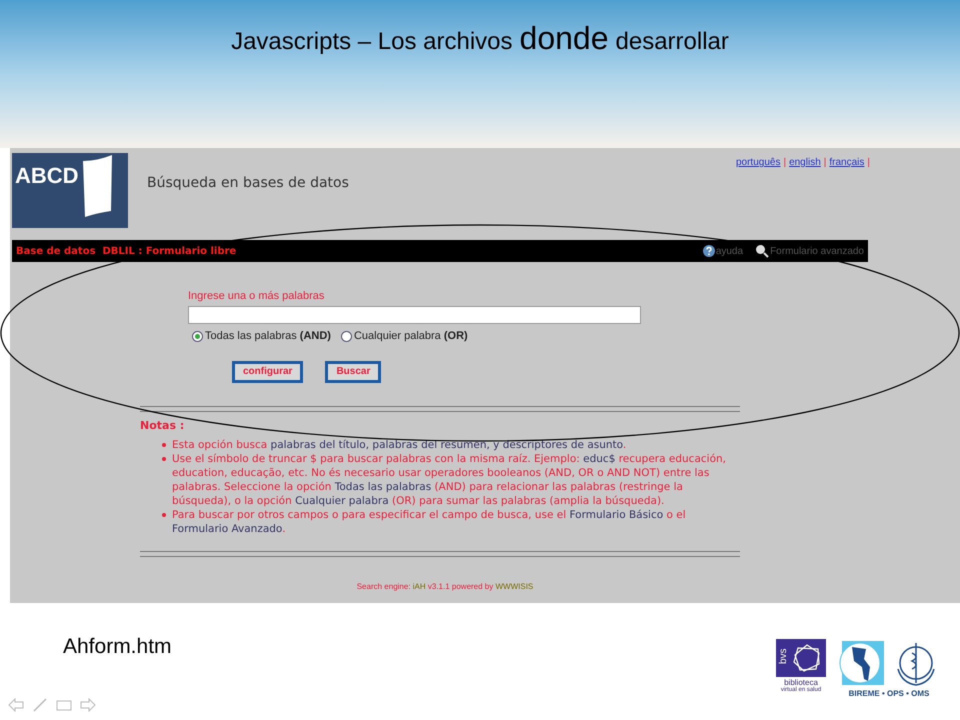  Describe the element at coordinates (257, 295) in the screenshot. I see `form-label: Ingrese una o más palabras` at that location.